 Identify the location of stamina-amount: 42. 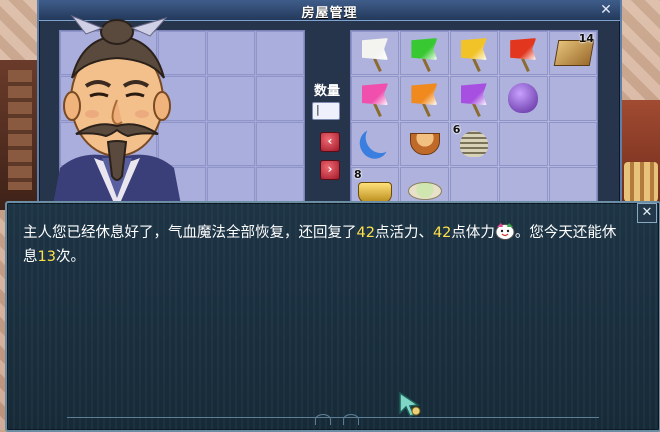
(442, 233).